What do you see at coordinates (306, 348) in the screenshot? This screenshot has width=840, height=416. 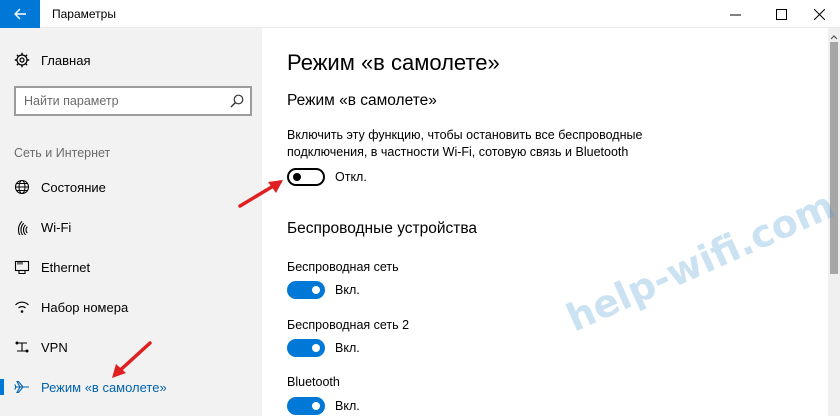 I see `wifi-2-toggle` at bounding box center [306, 348].